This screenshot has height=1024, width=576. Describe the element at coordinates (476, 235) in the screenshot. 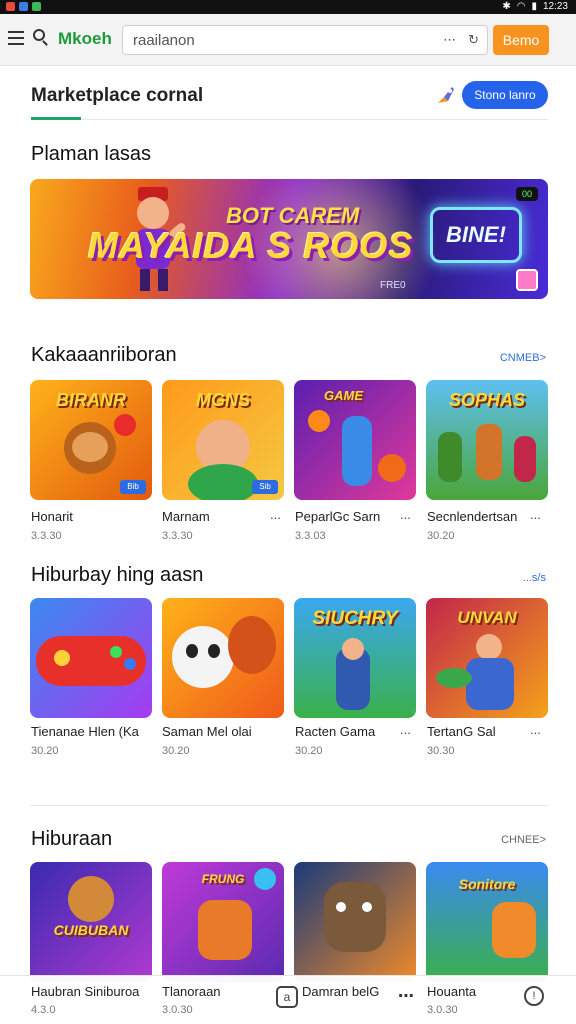

I see `banner-logo: BINE!` at that location.